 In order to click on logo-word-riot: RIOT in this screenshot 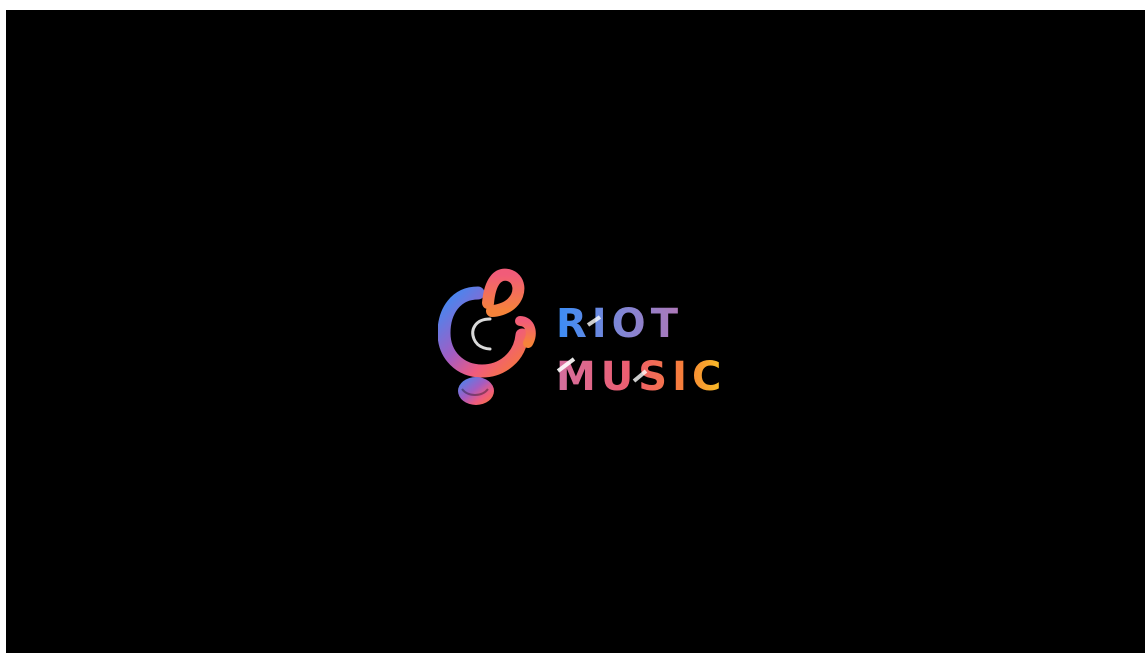, I will do `click(619, 324)`.